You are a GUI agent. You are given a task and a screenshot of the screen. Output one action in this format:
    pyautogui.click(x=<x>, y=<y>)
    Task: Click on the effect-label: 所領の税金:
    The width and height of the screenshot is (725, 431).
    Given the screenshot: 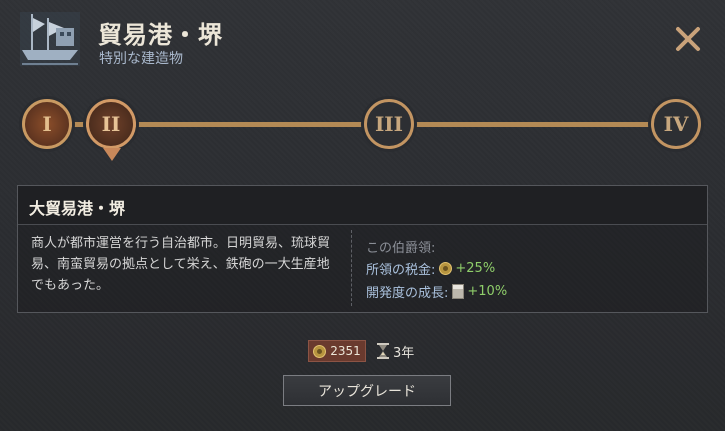 What is the action you would take?
    pyautogui.click(x=401, y=270)
    